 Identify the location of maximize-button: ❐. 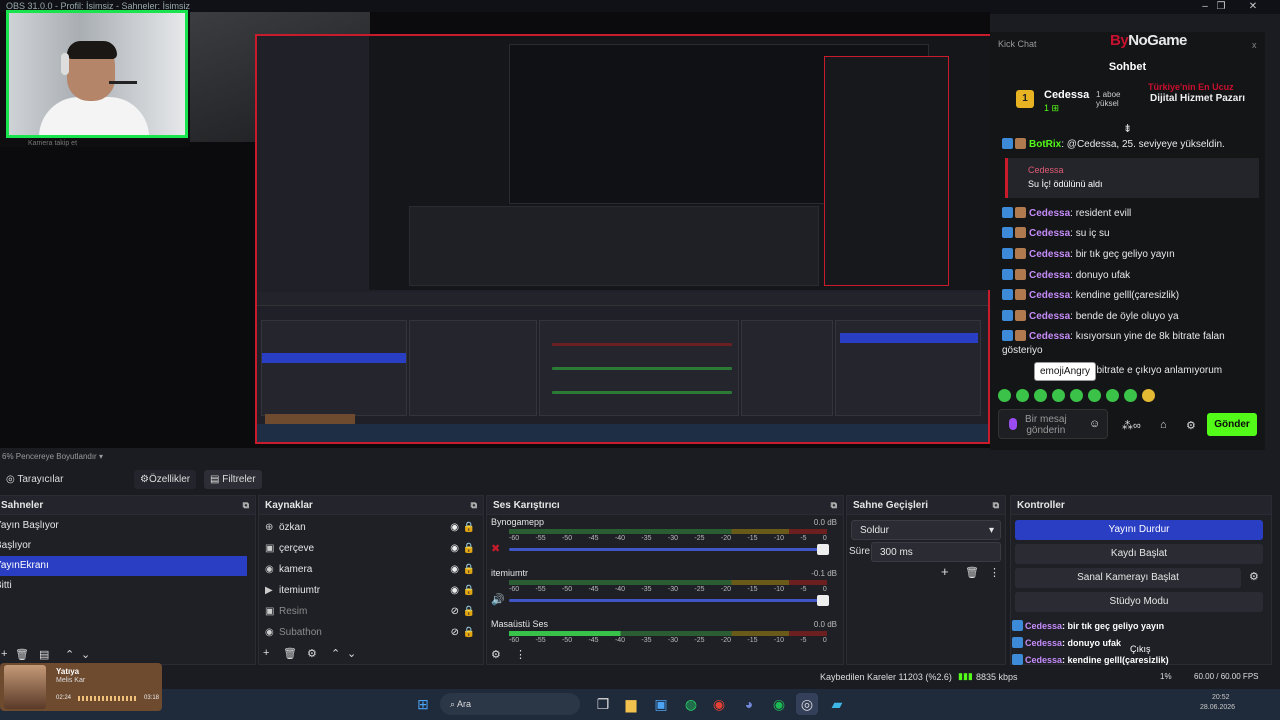
(1221, 7).